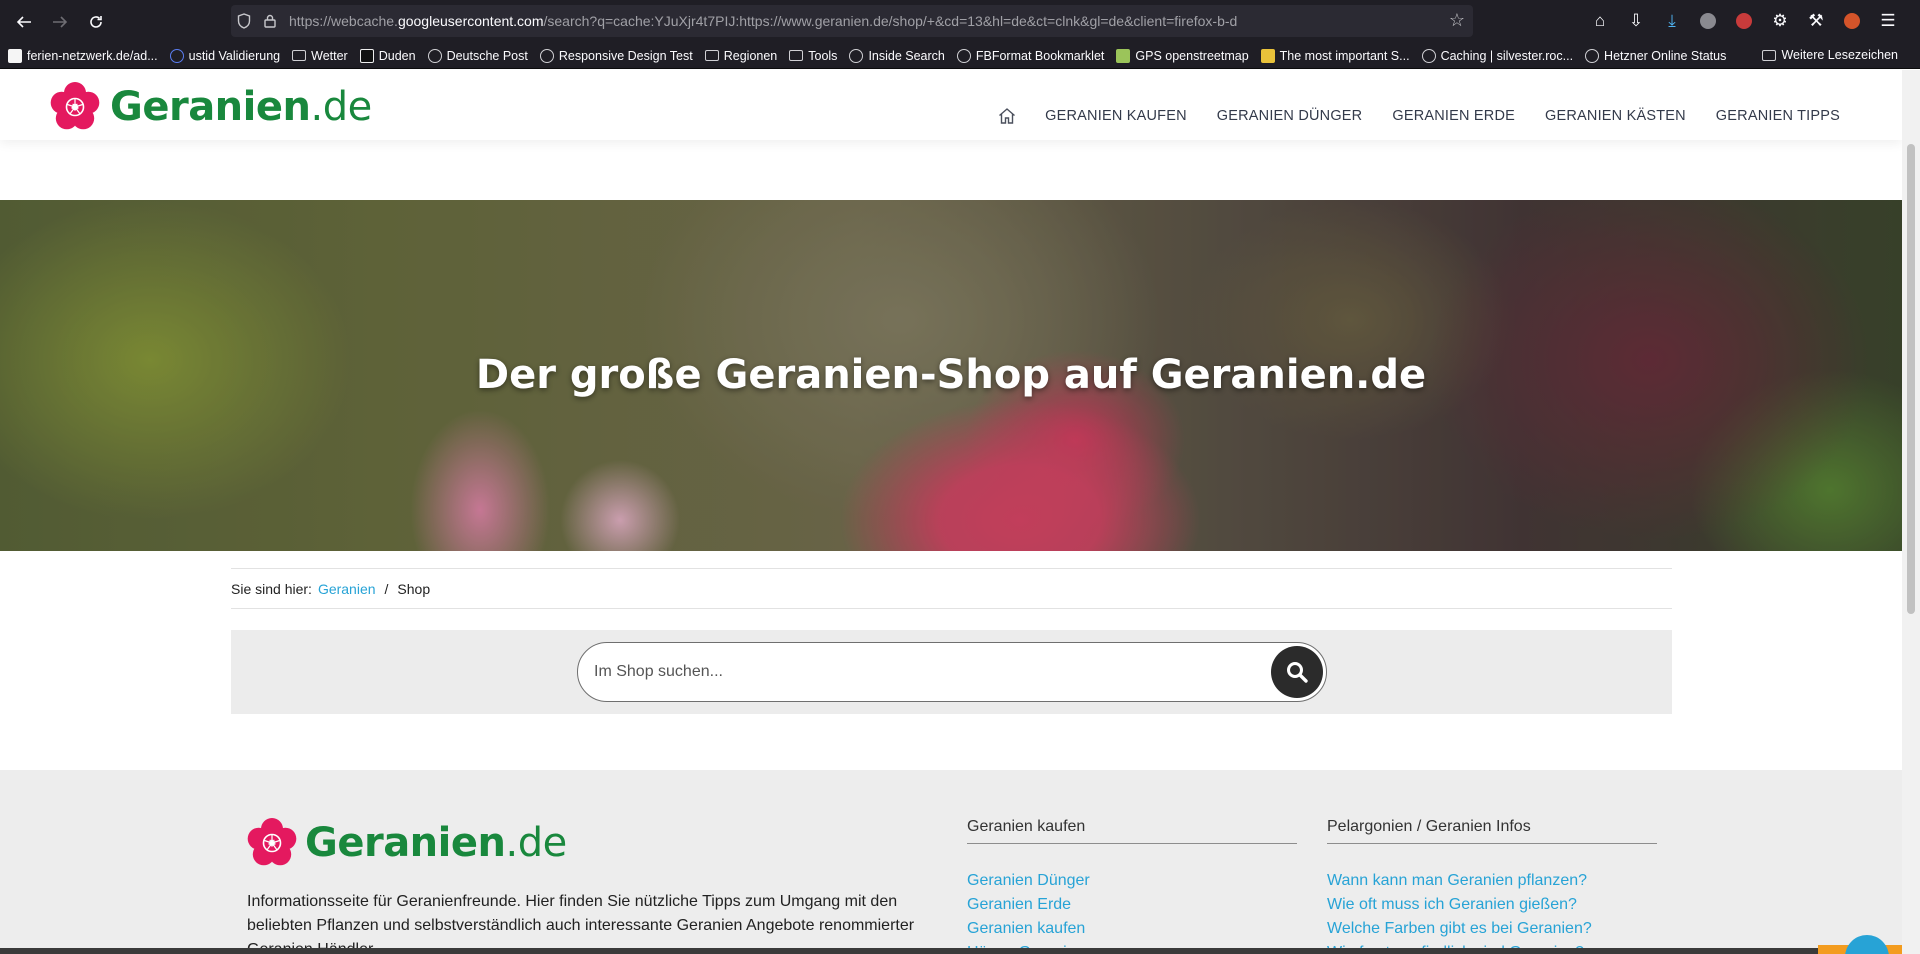 This screenshot has width=1920, height=954. What do you see at coordinates (244, 21) in the screenshot?
I see `shield-icon` at bounding box center [244, 21].